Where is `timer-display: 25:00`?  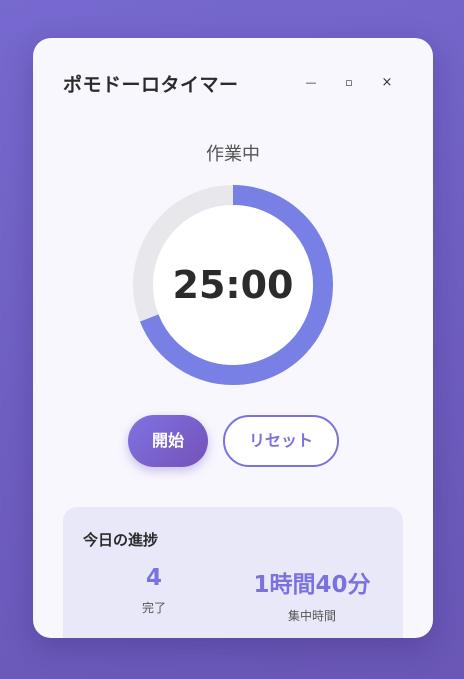 timer-display: 25:00 is located at coordinates (233, 285).